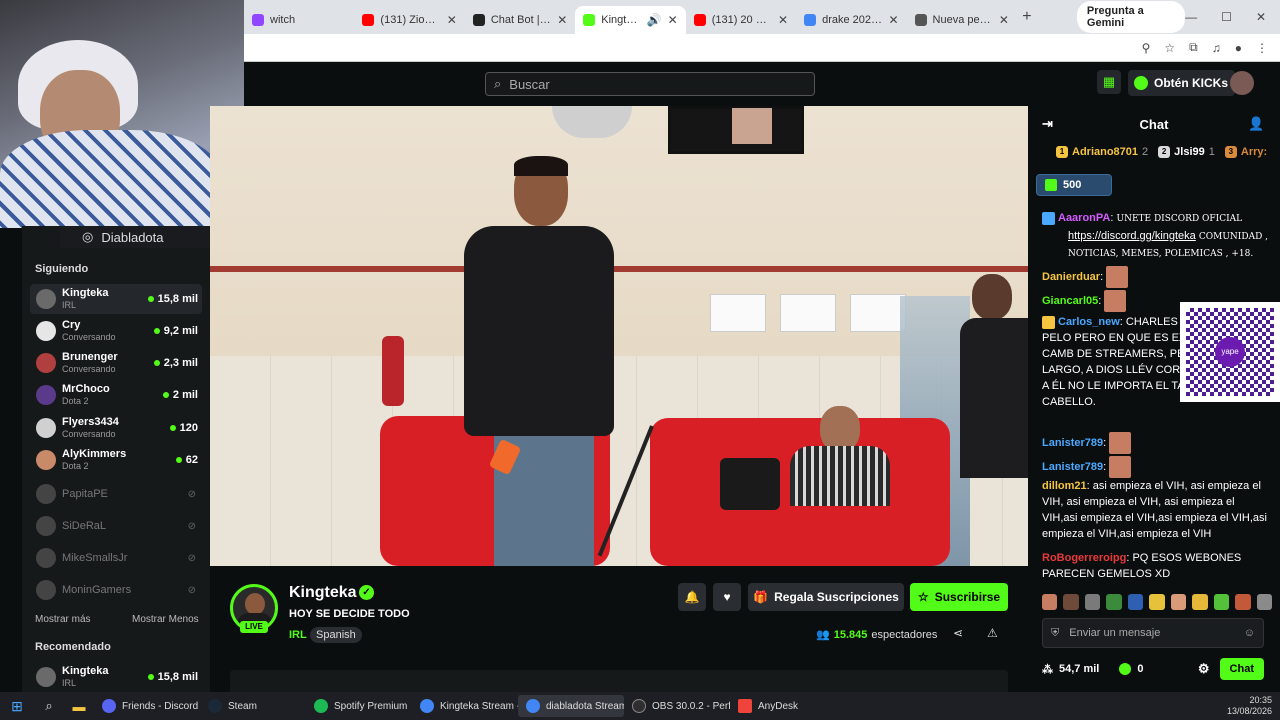 The width and height of the screenshot is (1280, 720). I want to click on sidebar-item-moningamers: MoninGamers ⊘, so click(116, 590).